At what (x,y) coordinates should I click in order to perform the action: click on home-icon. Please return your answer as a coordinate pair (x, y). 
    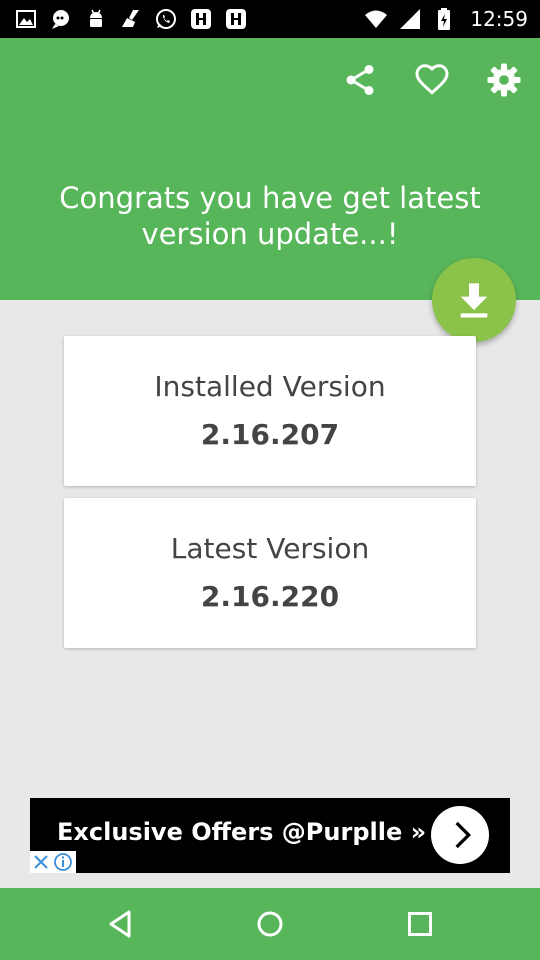
    Looking at the image, I should click on (270, 924).